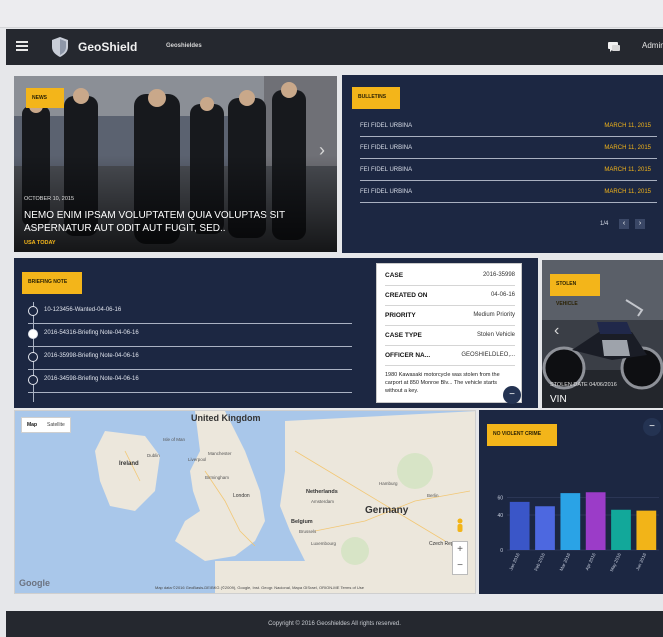 The width and height of the screenshot is (663, 637). I want to click on briefing-item-label: 2016-54316-Briefing Note-04-06-16, so click(91, 333).